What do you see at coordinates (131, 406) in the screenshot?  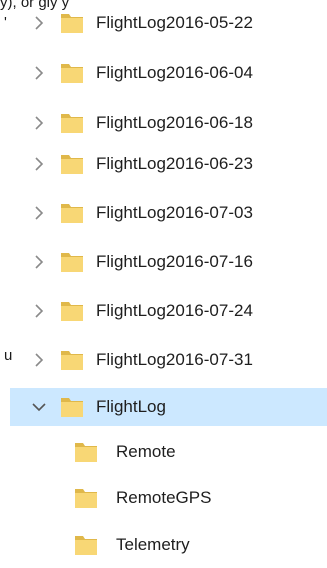 I see `tree-item-label: FlightLog` at bounding box center [131, 406].